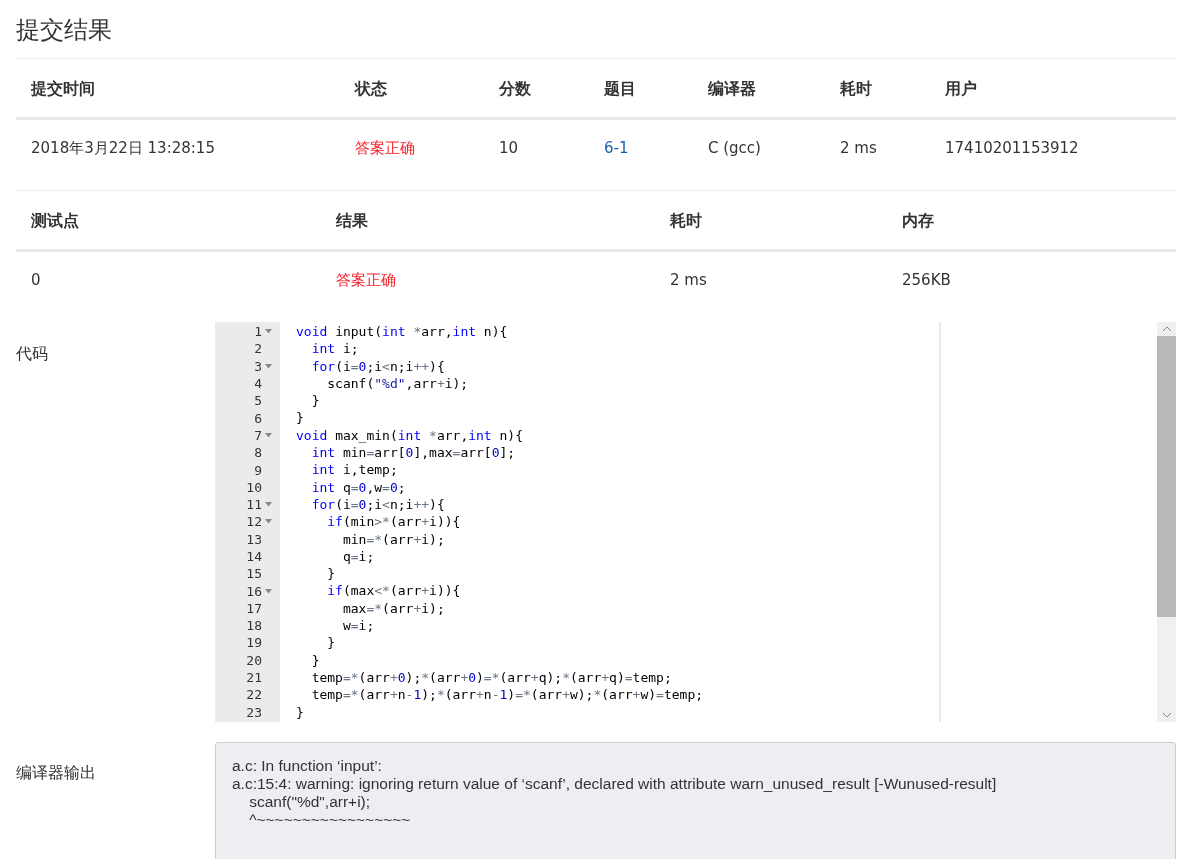 This screenshot has height=859, width=1193. I want to click on line-number: 20, so click(254, 660).